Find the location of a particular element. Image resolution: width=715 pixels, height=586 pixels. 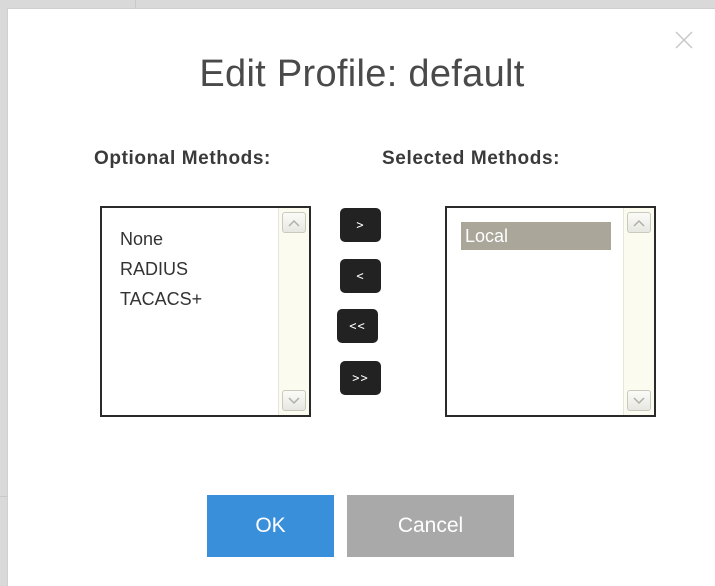

close-icon is located at coordinates (684, 40).